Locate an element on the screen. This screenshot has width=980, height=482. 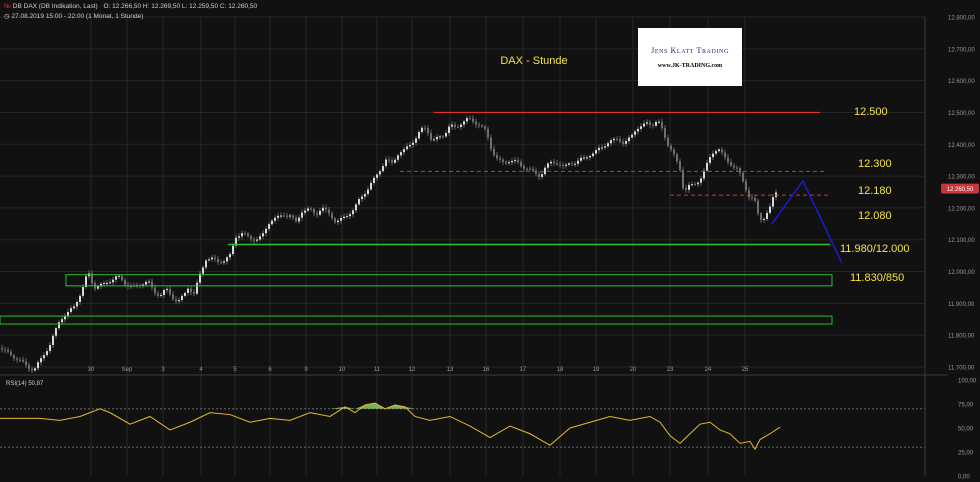
x-tick-label: 9 is located at coordinates (306, 370).